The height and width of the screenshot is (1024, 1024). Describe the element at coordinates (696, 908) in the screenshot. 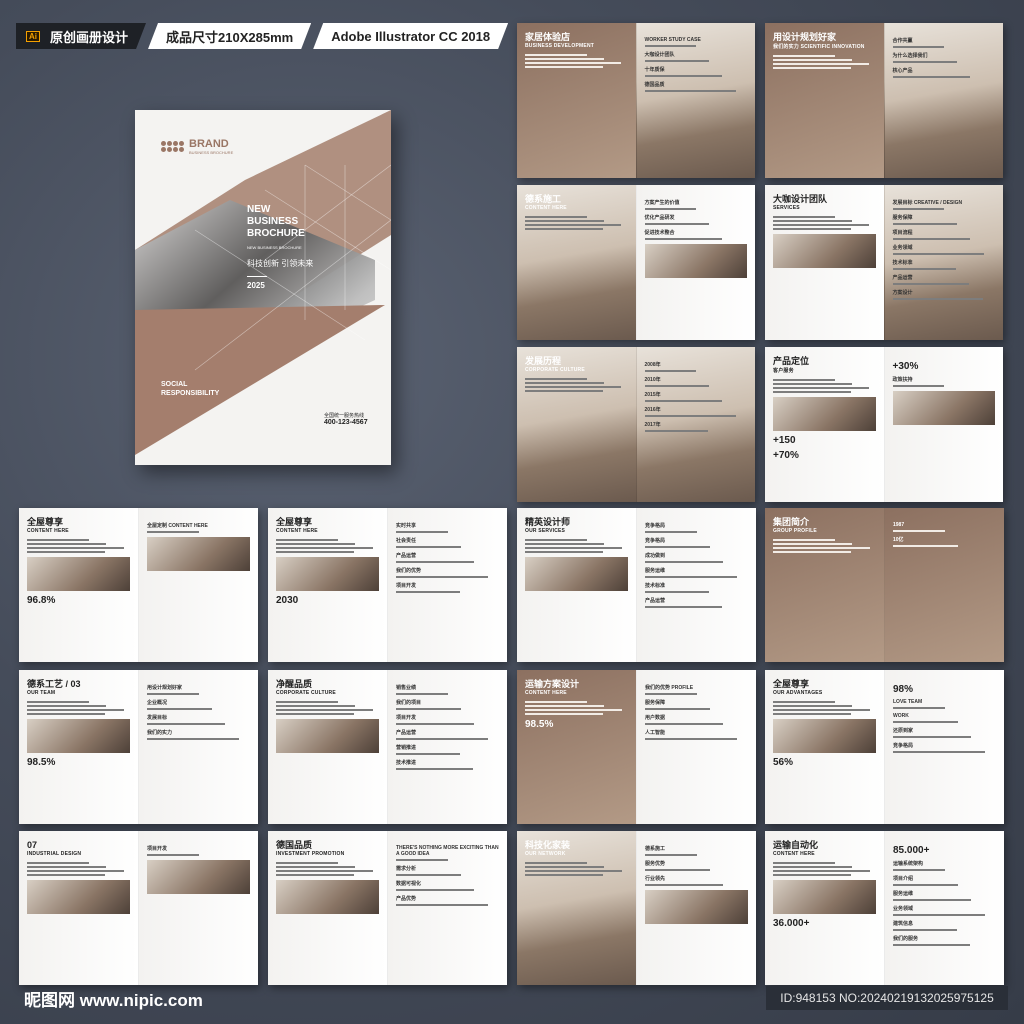

I see `right-page: 德系施工 服务优势 行业领先` at that location.